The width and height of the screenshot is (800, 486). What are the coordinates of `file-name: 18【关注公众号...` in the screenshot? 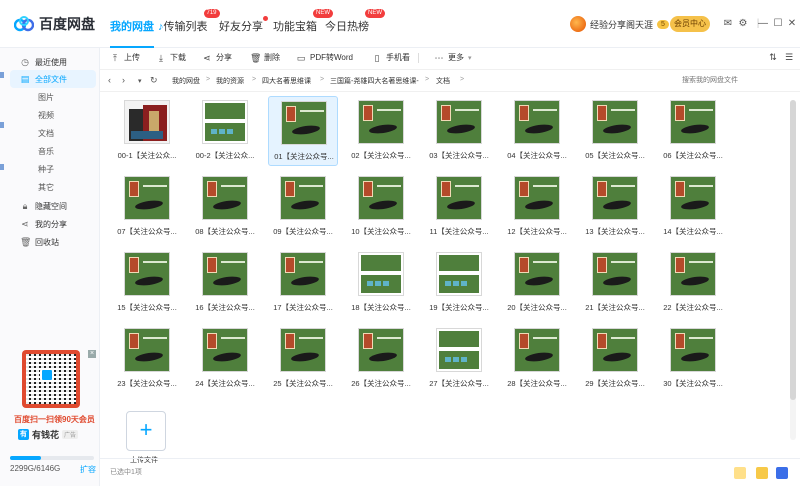 It's located at (381, 307).